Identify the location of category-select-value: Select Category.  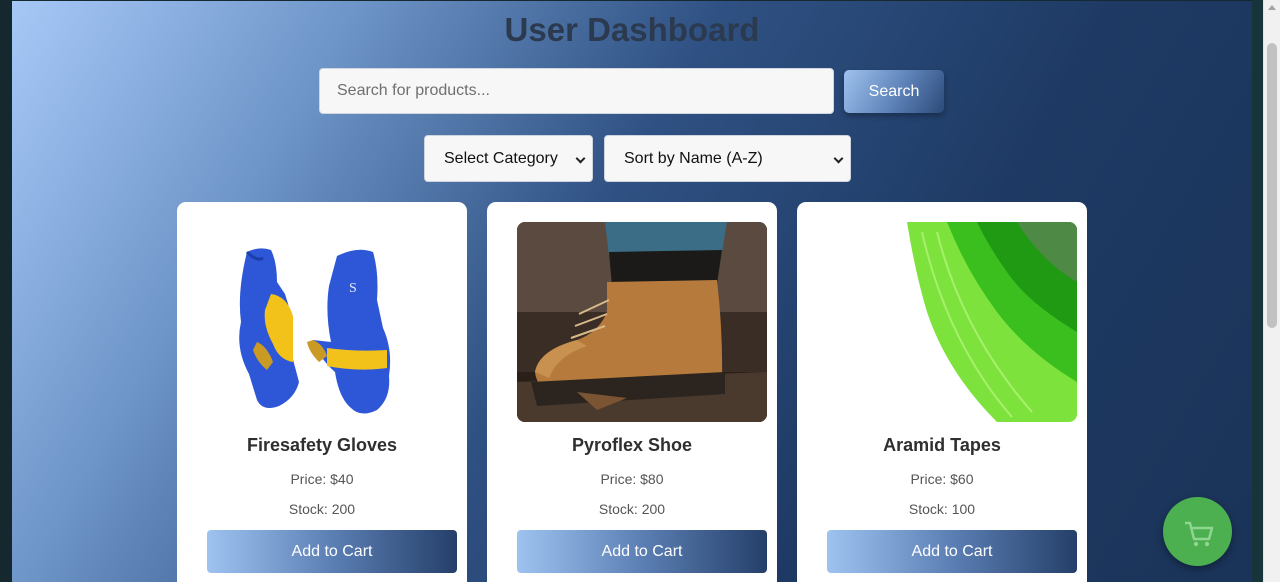
(501, 158).